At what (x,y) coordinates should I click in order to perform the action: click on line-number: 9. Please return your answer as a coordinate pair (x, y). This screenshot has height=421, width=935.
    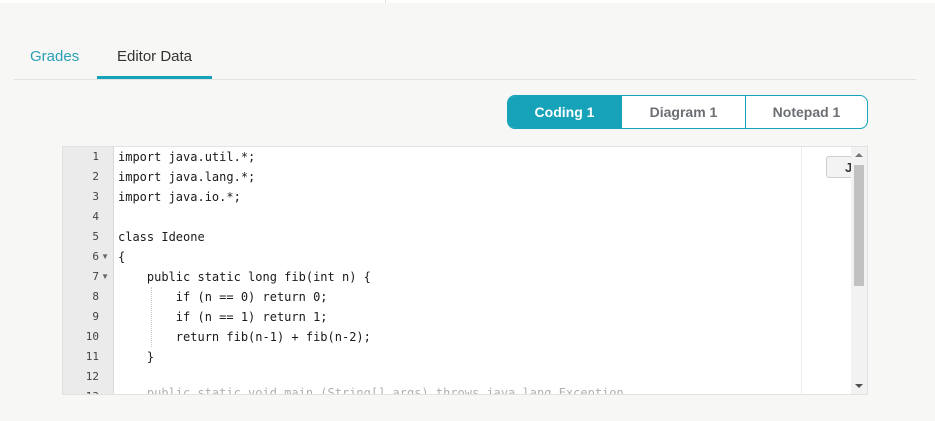
    Looking at the image, I should click on (95, 316).